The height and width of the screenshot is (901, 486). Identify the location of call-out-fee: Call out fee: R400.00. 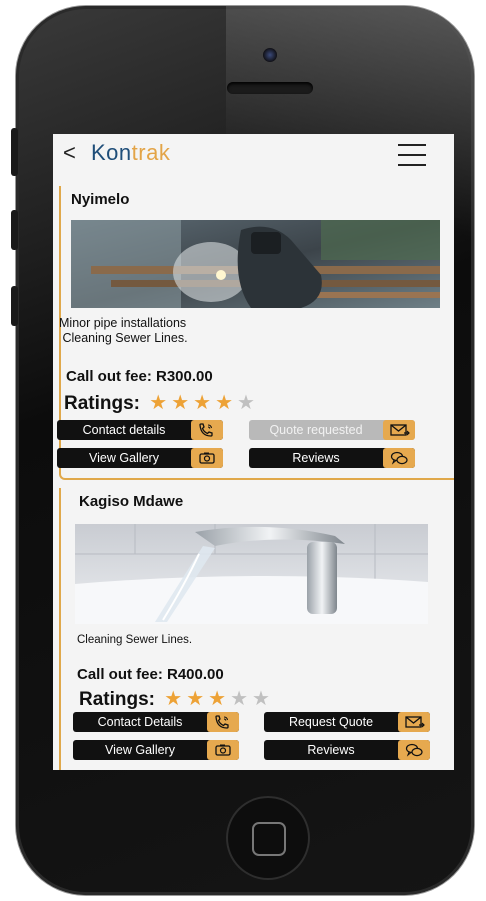
(150, 674).